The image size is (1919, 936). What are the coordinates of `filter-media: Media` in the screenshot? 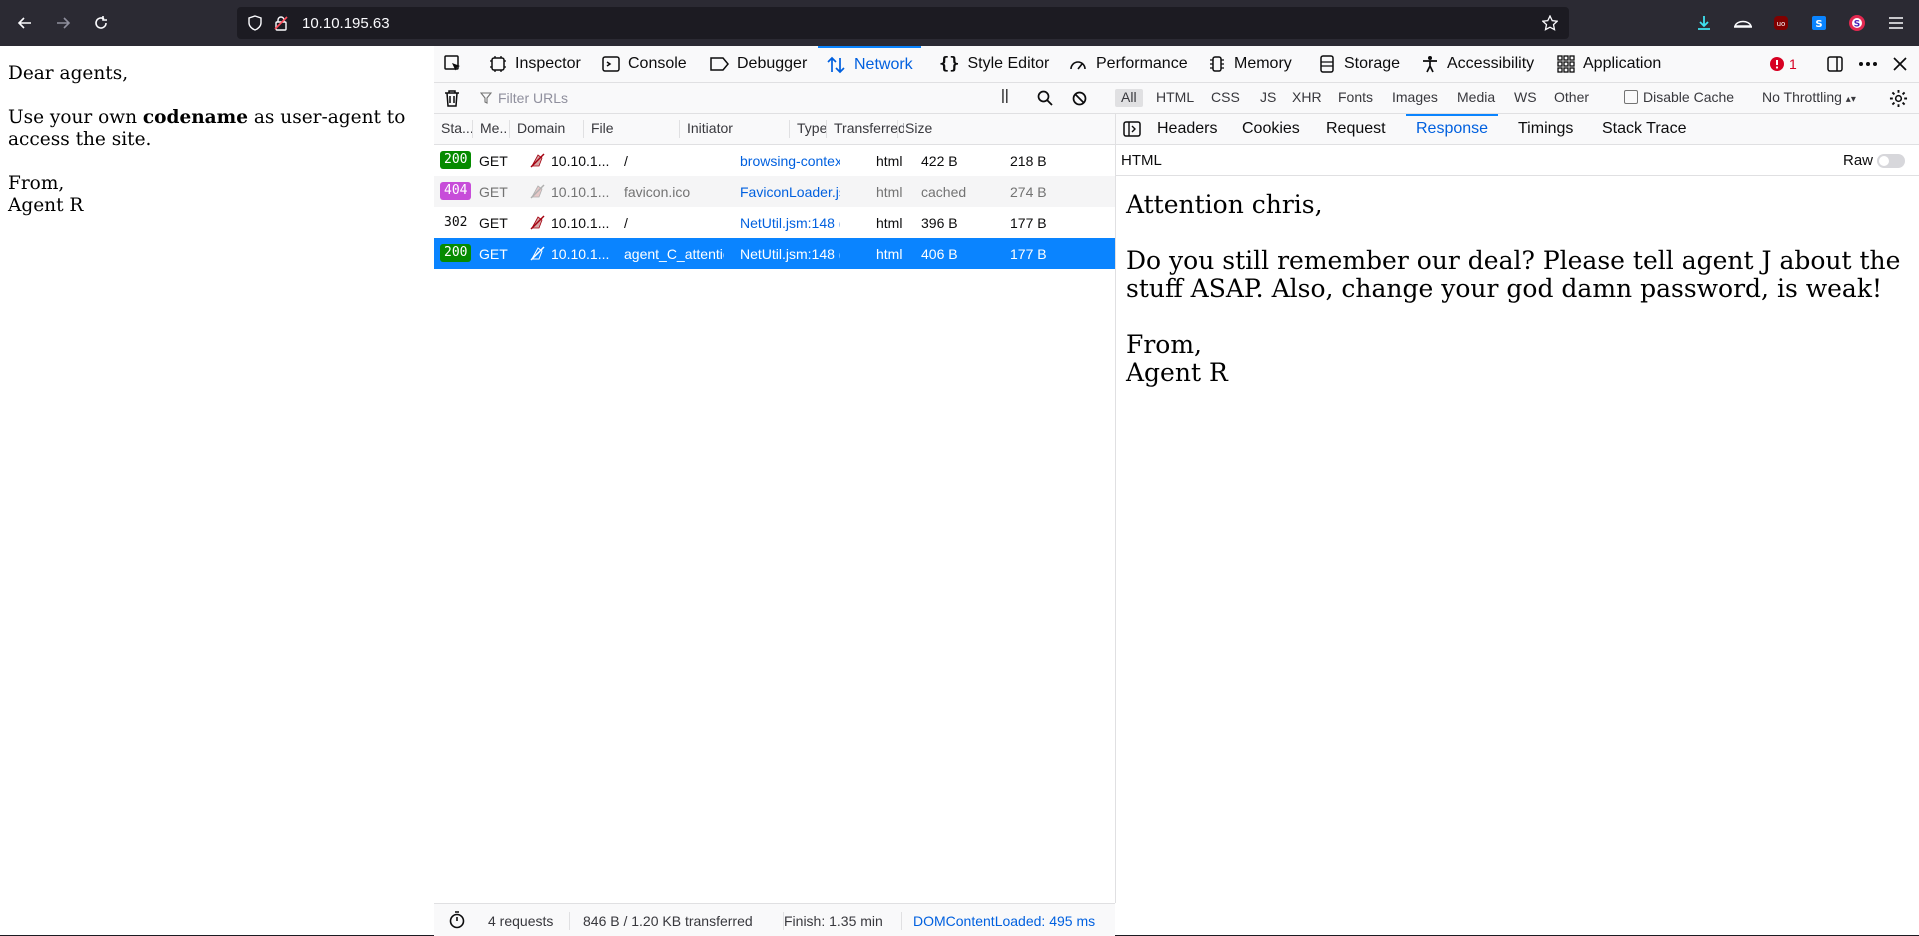 It's located at (1476, 98).